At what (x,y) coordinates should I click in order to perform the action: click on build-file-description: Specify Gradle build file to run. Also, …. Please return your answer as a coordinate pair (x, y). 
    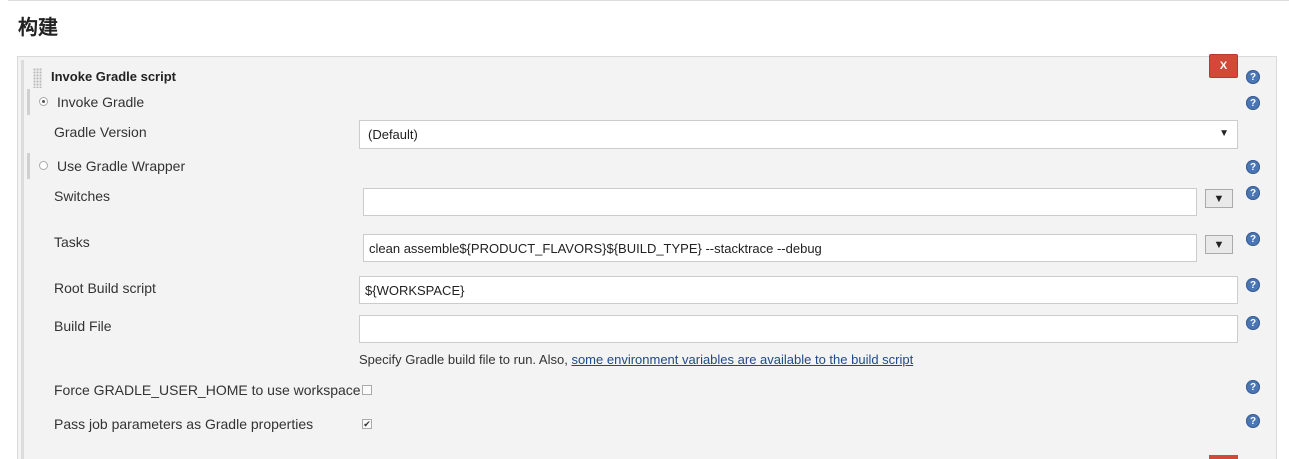
    Looking at the image, I should click on (636, 359).